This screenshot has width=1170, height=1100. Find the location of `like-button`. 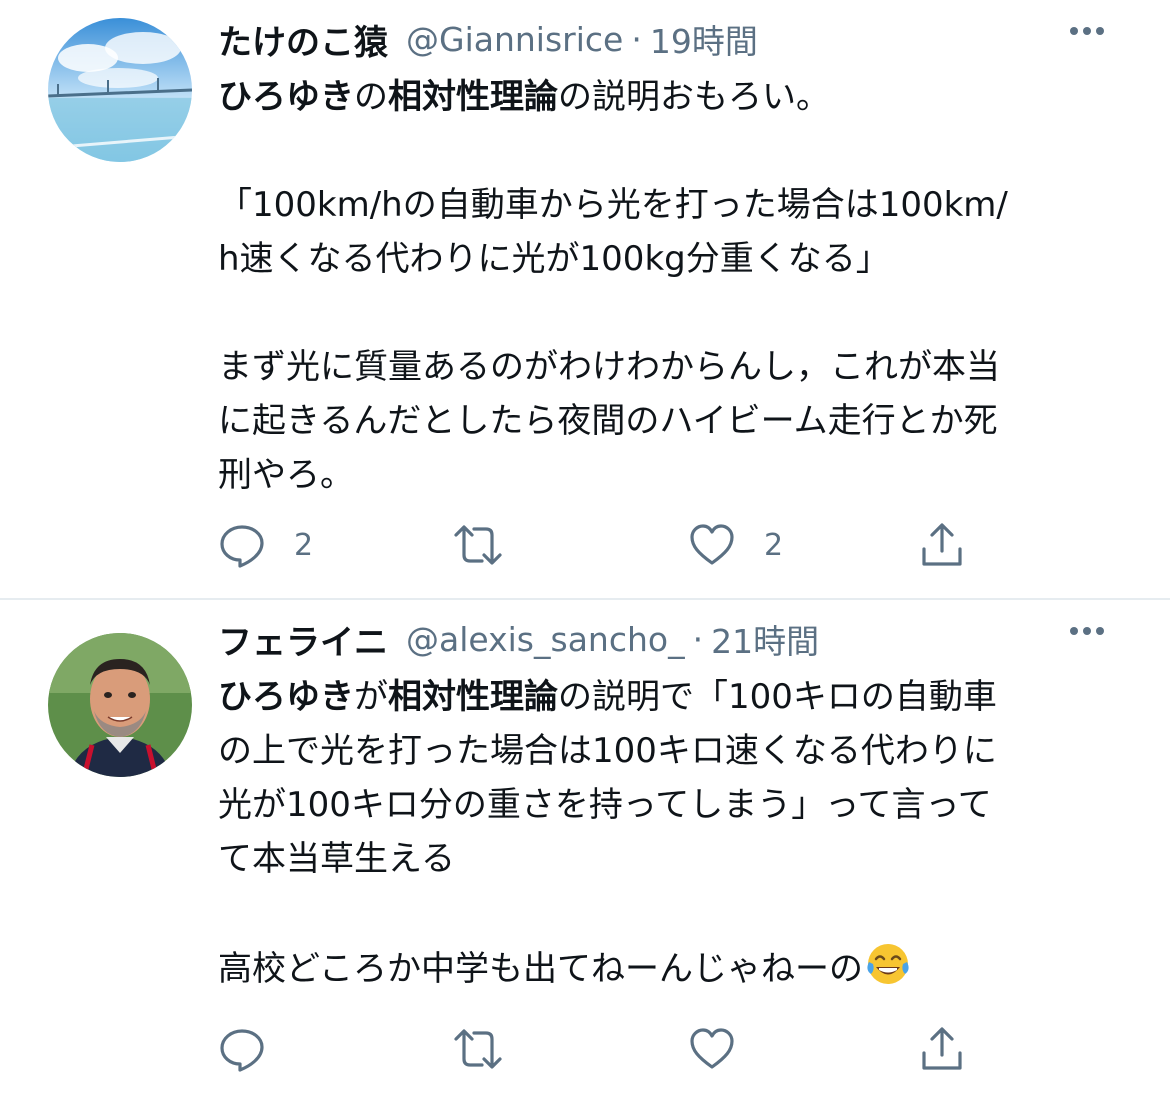

like-button is located at coordinates (726, 1049).